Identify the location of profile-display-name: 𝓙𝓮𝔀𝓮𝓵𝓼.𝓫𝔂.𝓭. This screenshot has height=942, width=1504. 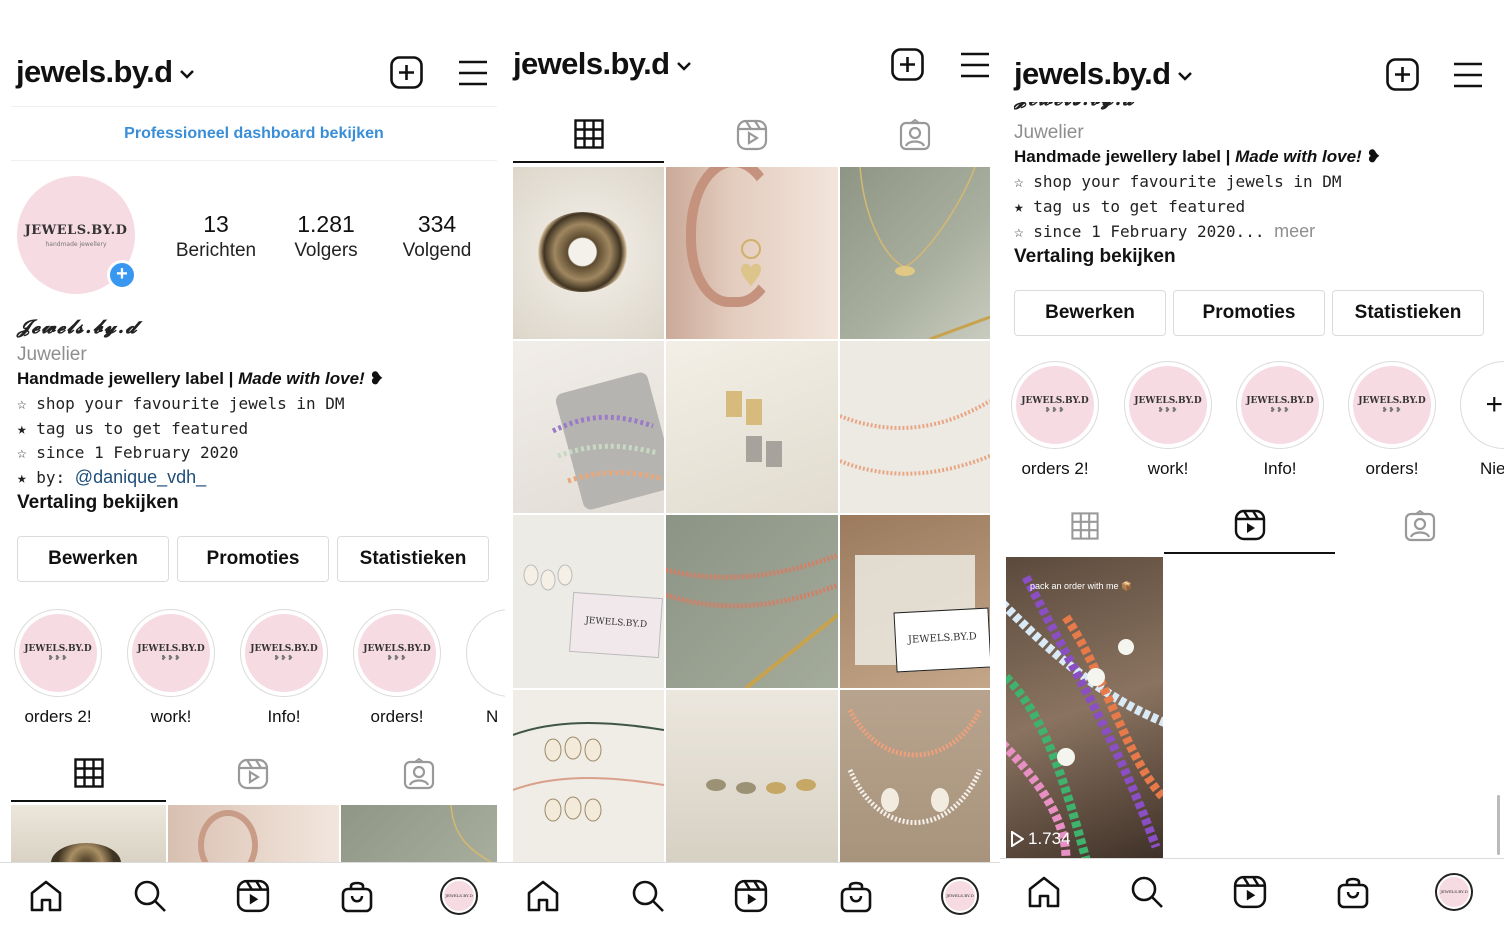
(78, 327).